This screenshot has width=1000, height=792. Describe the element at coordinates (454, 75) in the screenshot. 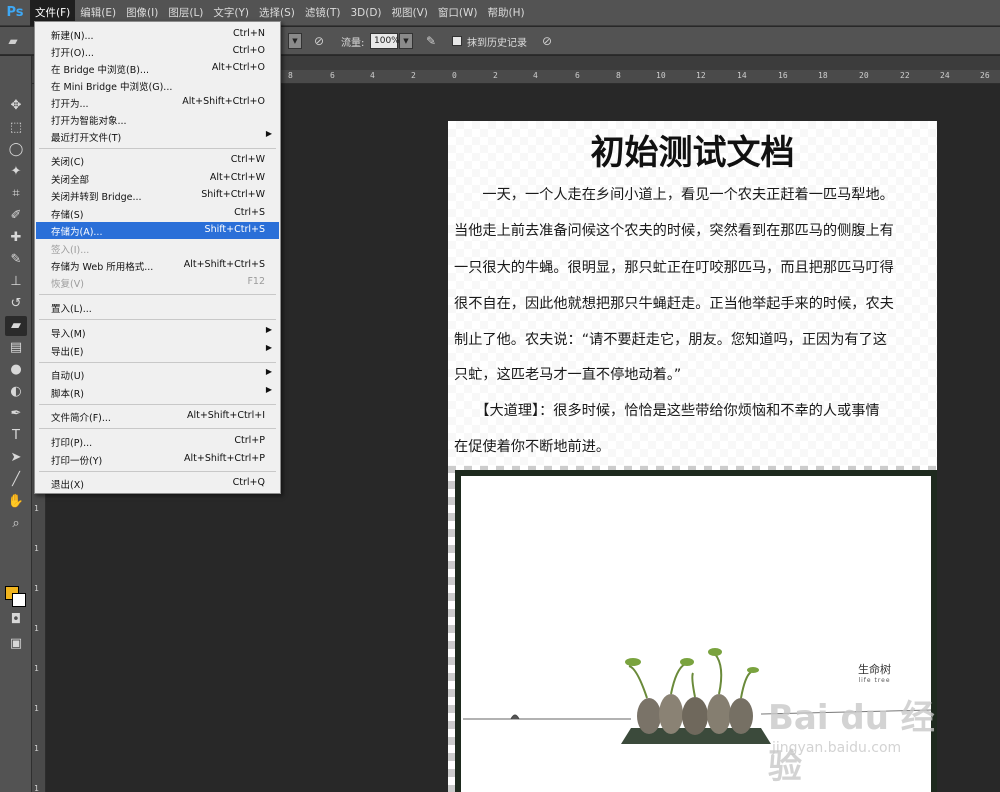

I see `ruler-tick: 0` at that location.